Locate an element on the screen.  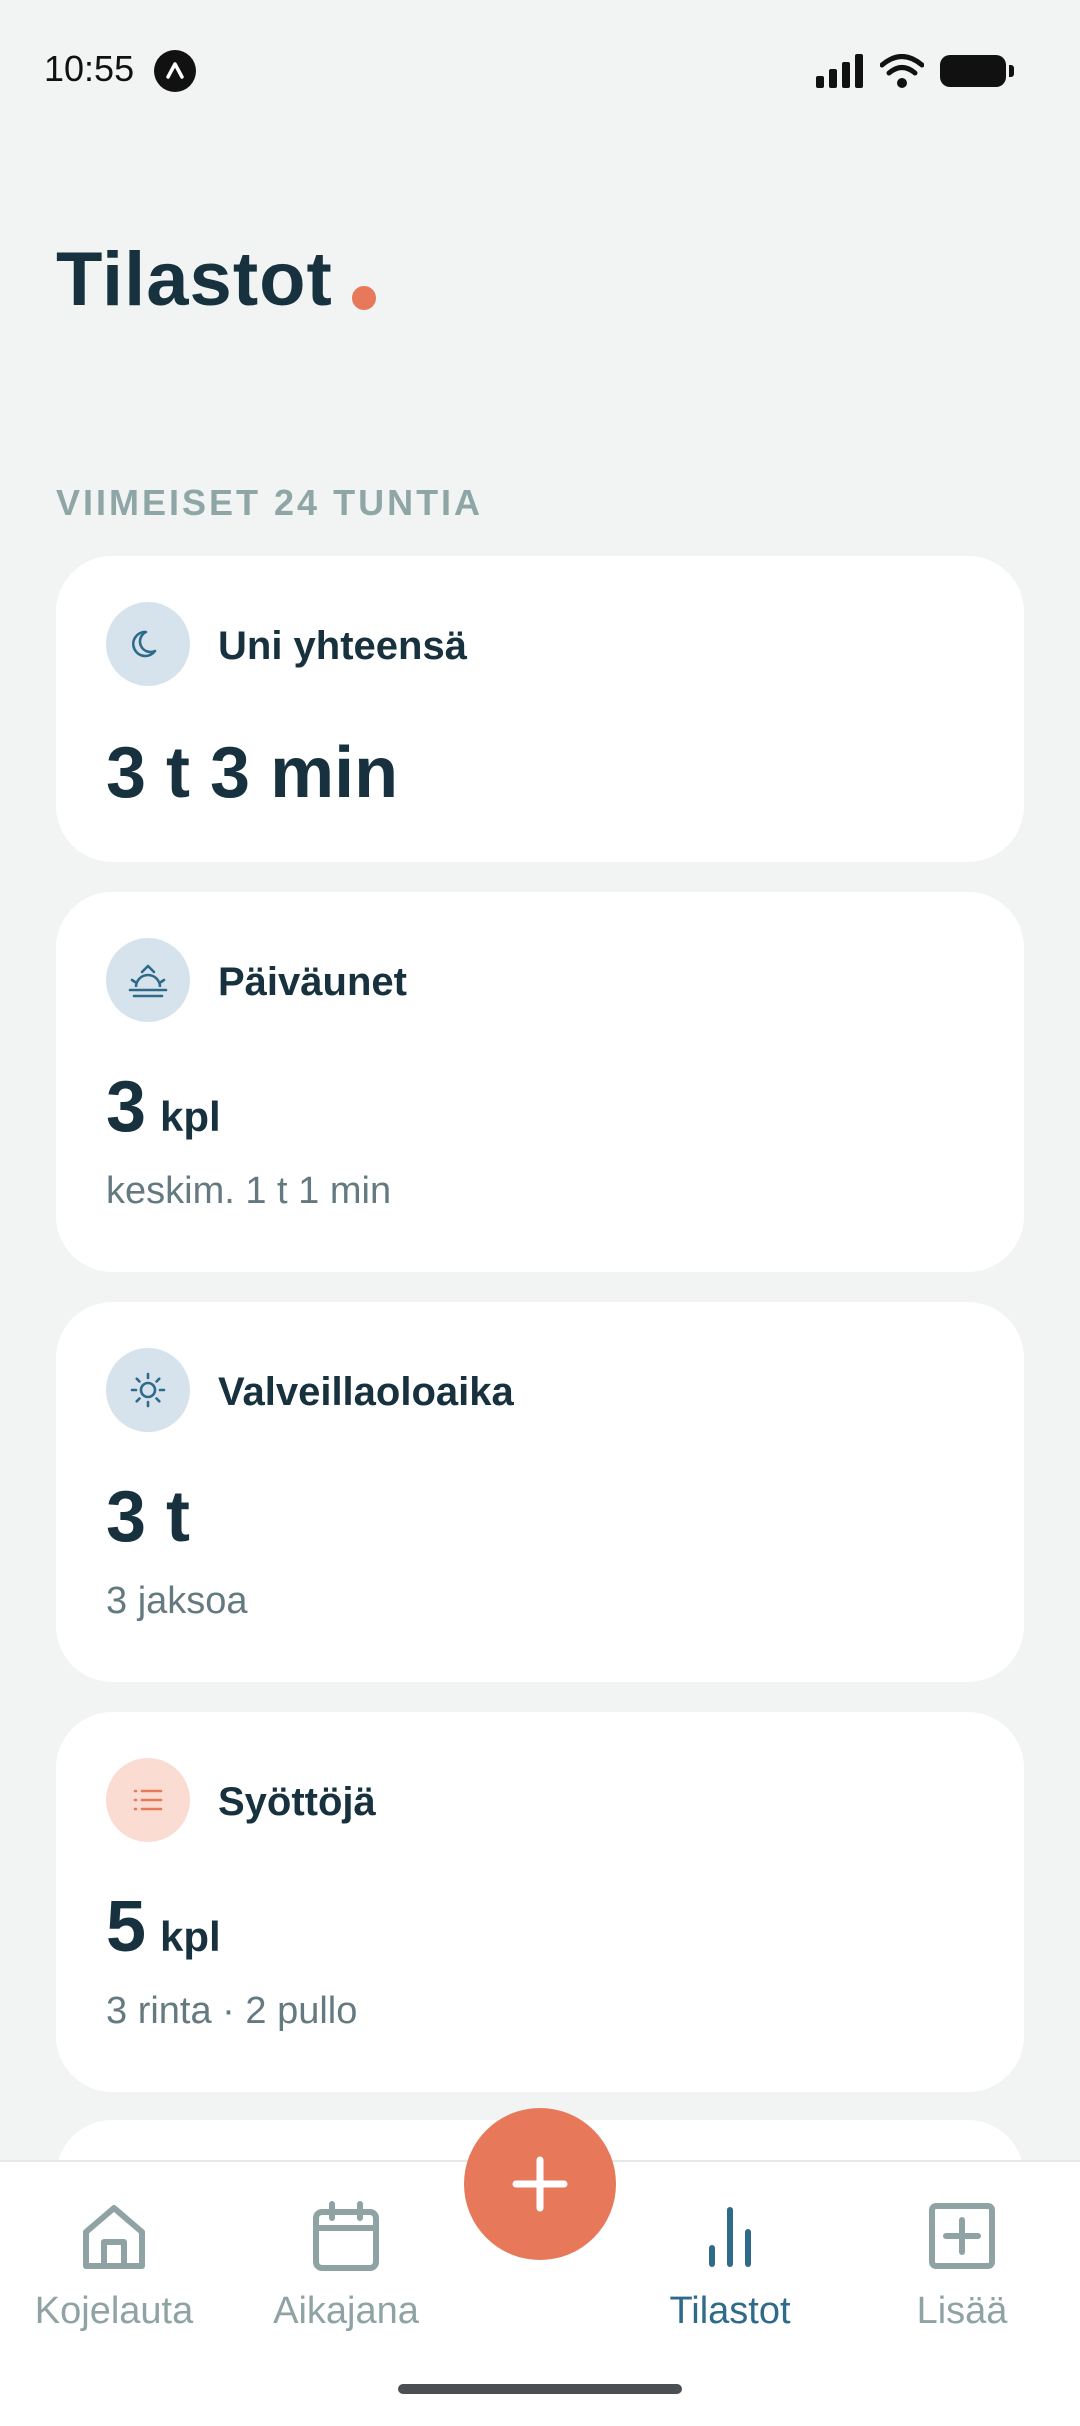
naps-value-row: 3 kpl is located at coordinates (163, 1107).